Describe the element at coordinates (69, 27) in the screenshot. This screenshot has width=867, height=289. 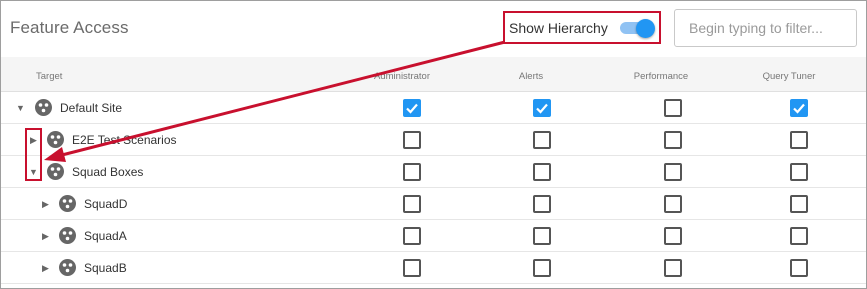
I see `page-title: Feature Access` at that location.